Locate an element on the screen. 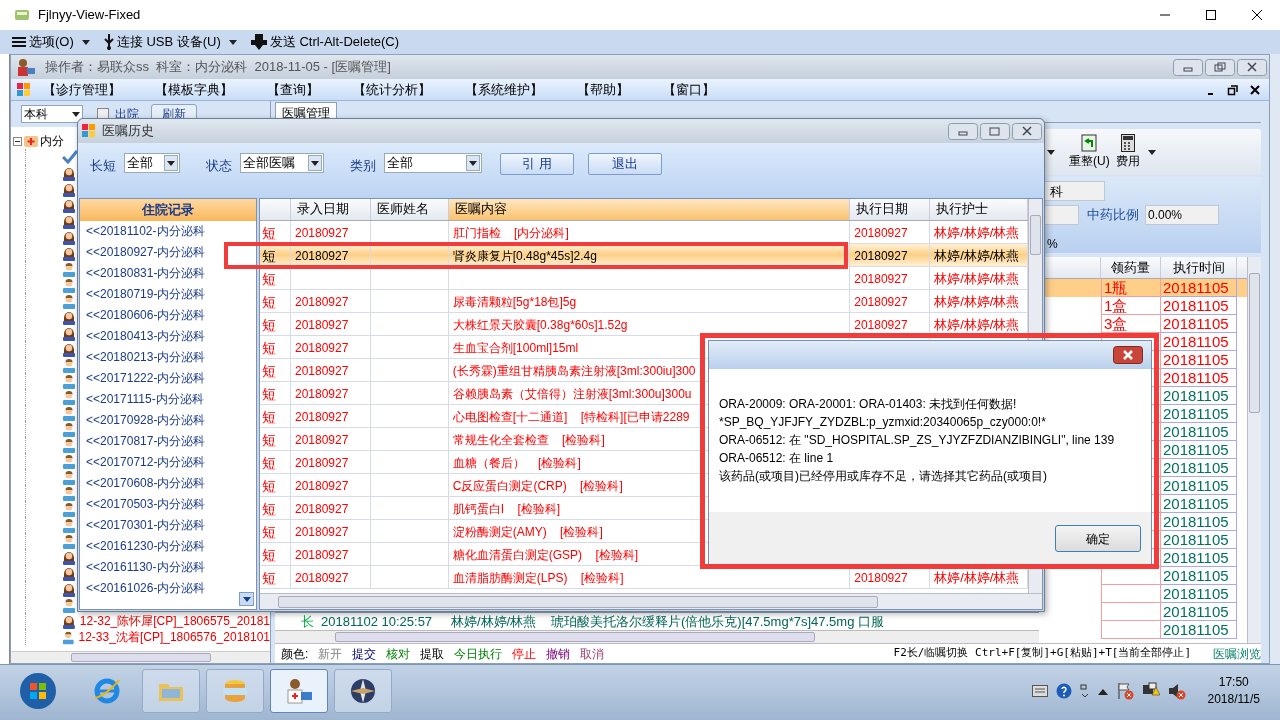 Image resolution: width=1280 pixels, height=720 pixels. record-item: <<20170301-内分泌科 is located at coordinates (146, 525).